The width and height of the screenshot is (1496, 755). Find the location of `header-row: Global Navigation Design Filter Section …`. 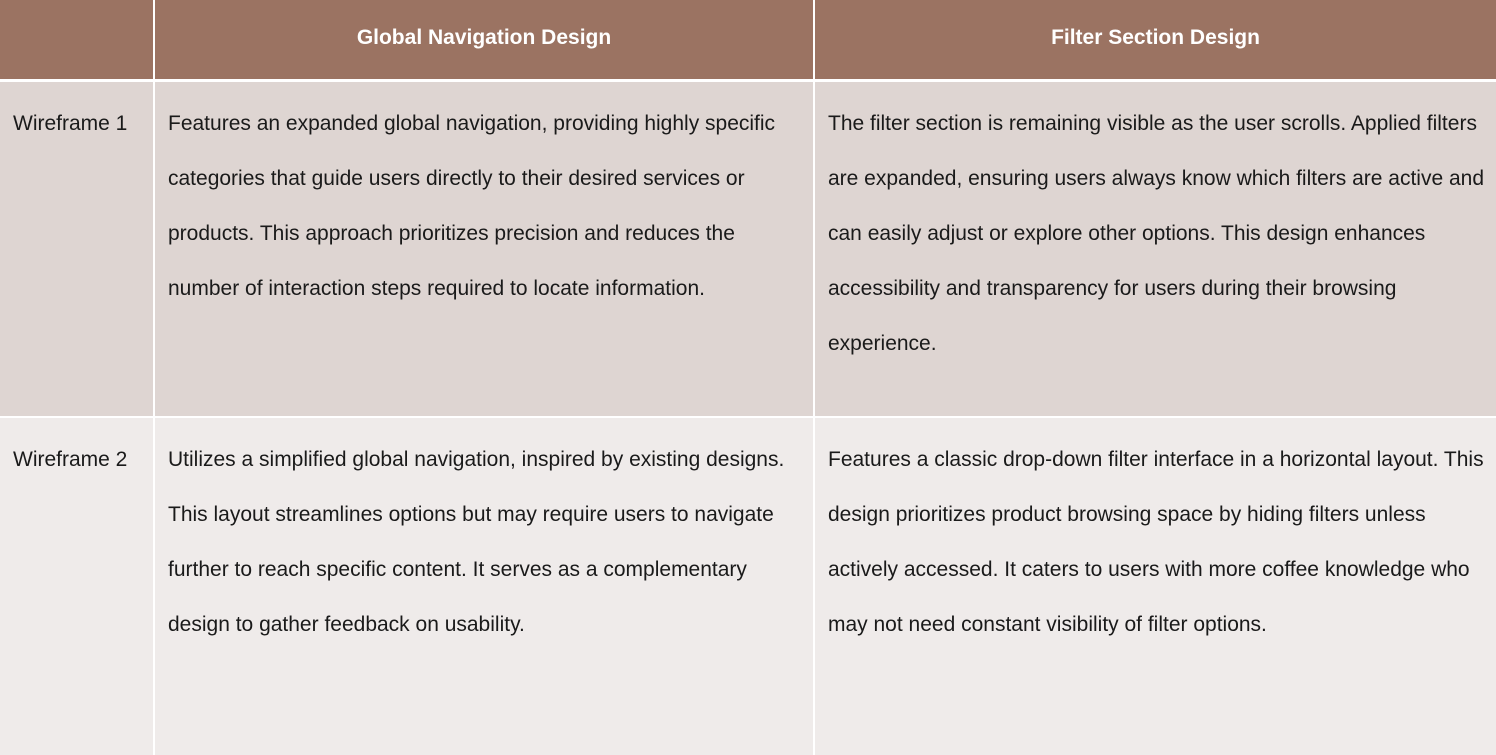

header-row: Global Navigation Design Filter Section … is located at coordinates (748, 41).